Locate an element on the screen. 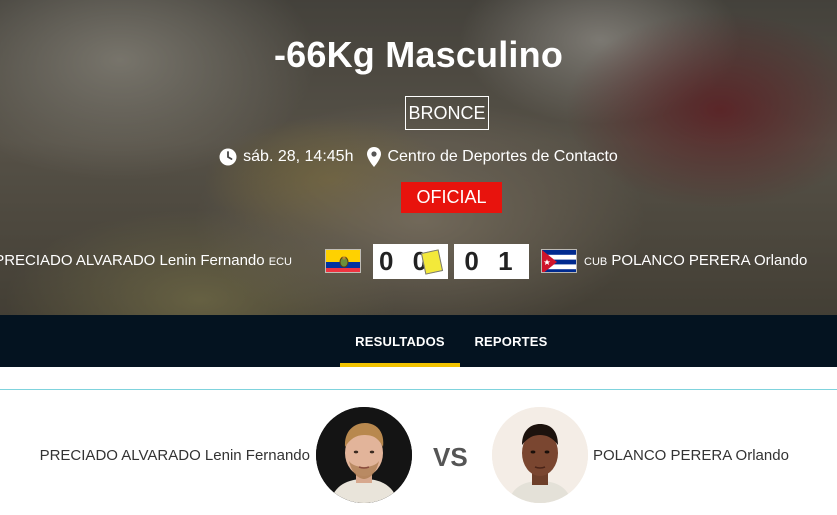 Image resolution: width=837 pixels, height=515 pixels. cuba-flag-icon is located at coordinates (559, 261).